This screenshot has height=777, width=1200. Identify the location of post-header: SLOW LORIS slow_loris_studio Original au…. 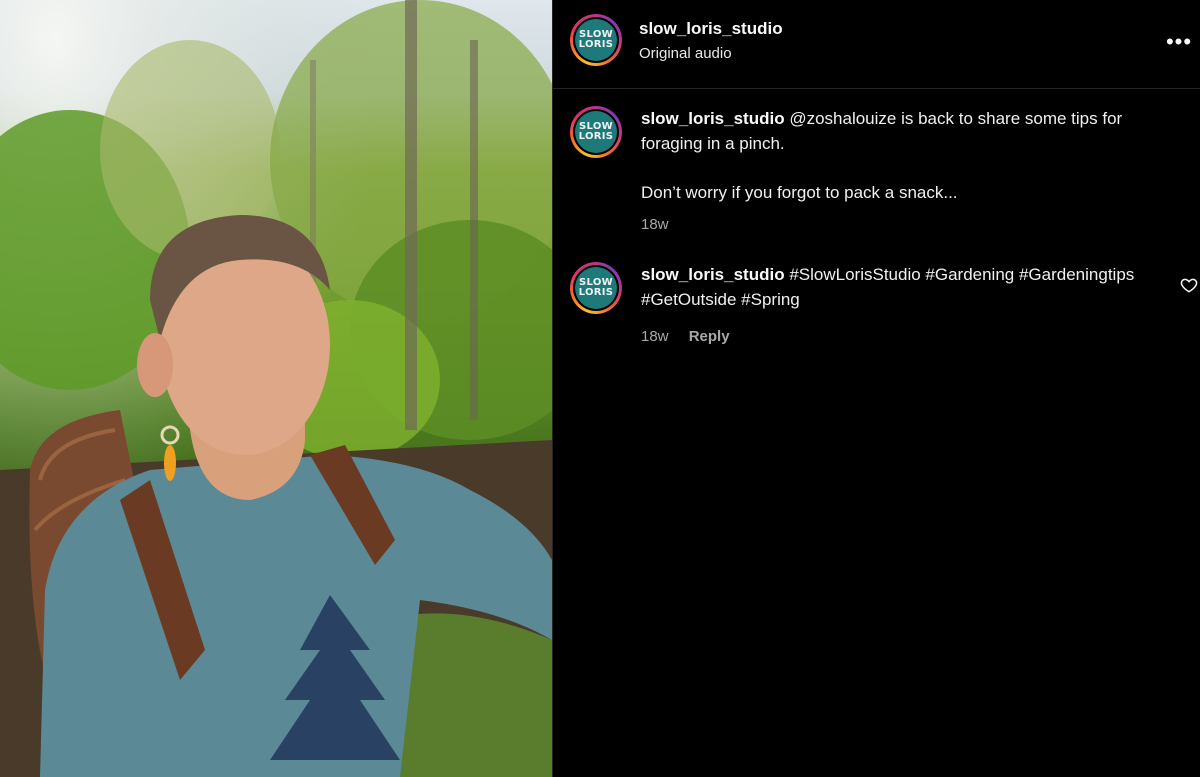
(876, 44).